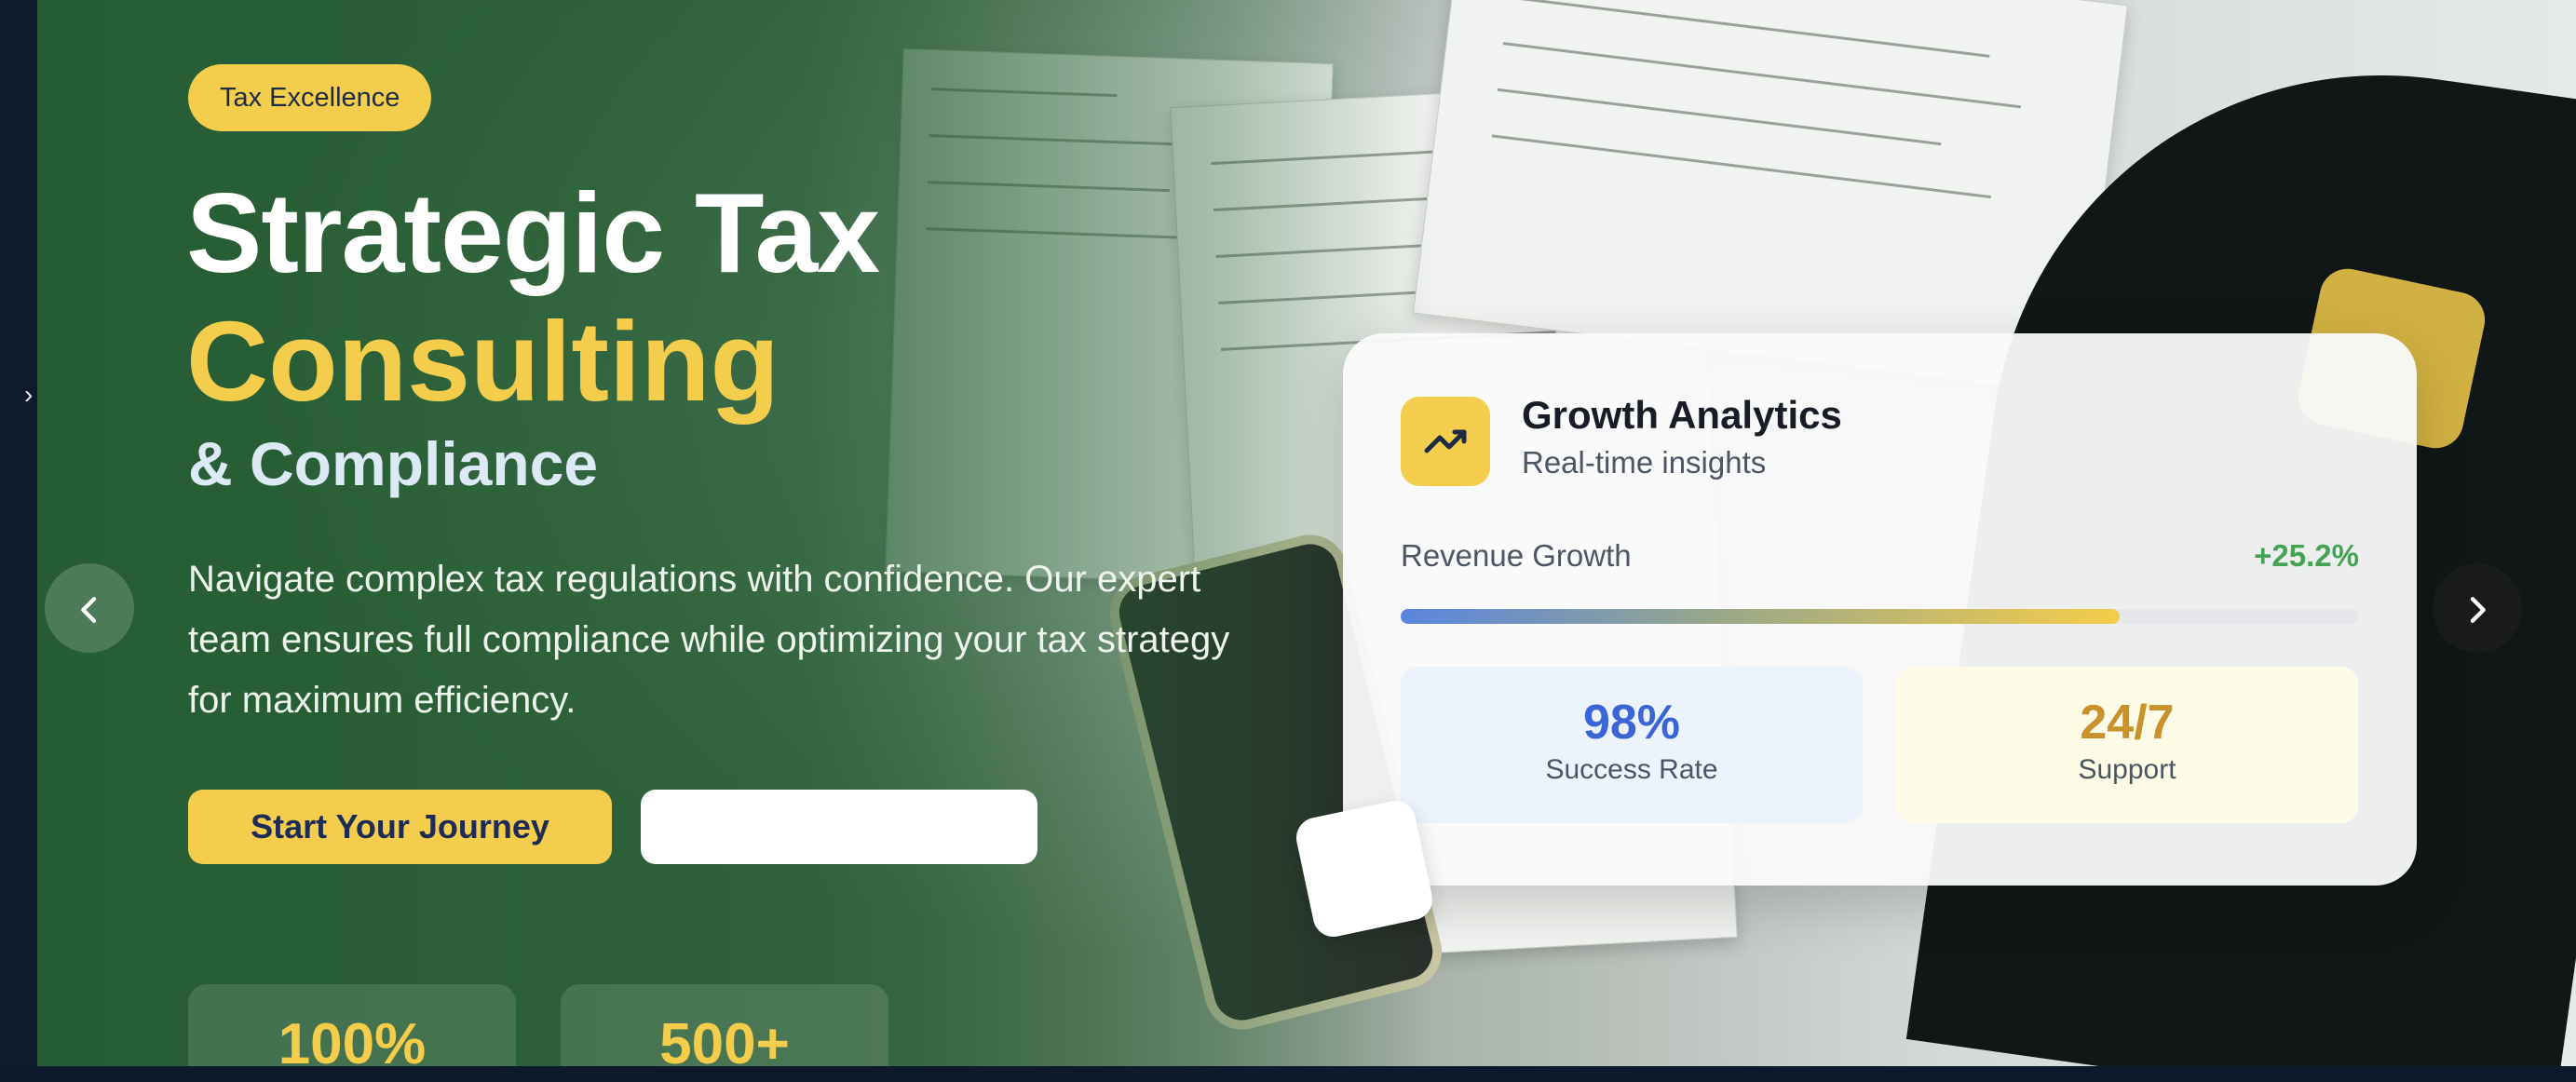 This screenshot has height=1082, width=2576. I want to click on card-title: Growth Analytics, so click(1682, 415).